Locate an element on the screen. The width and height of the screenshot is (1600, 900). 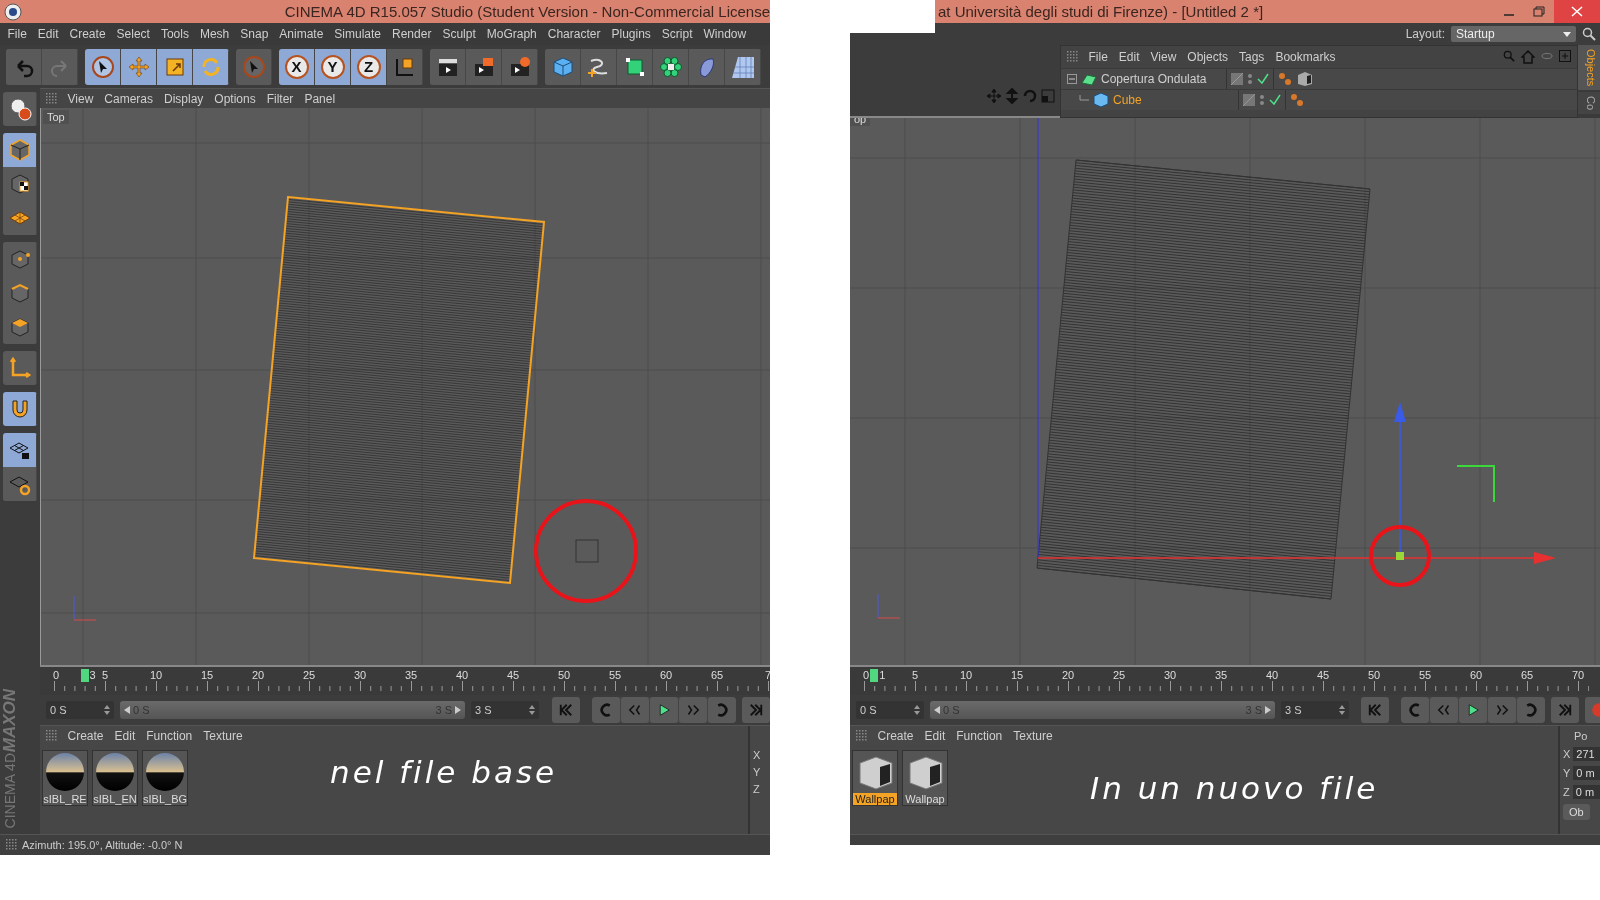
material-thumbnail: sIBL_EN is located at coordinates (115, 778).